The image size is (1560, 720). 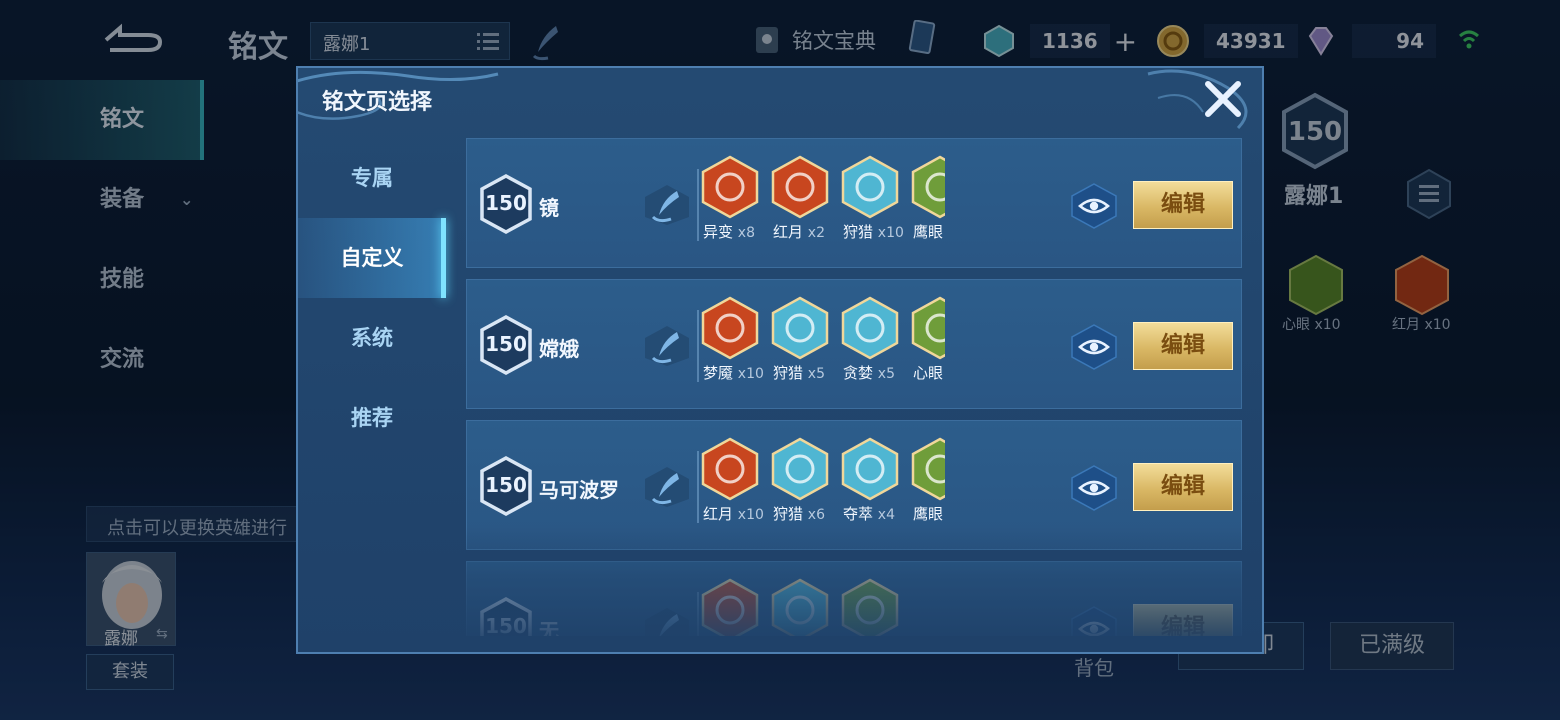 What do you see at coordinates (372, 338) in the screenshot?
I see `tab-system: 系统` at bounding box center [372, 338].